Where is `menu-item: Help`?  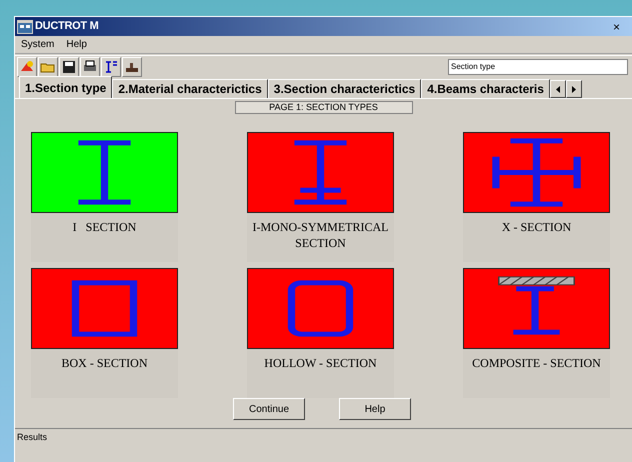 menu-item: Help is located at coordinates (76, 44).